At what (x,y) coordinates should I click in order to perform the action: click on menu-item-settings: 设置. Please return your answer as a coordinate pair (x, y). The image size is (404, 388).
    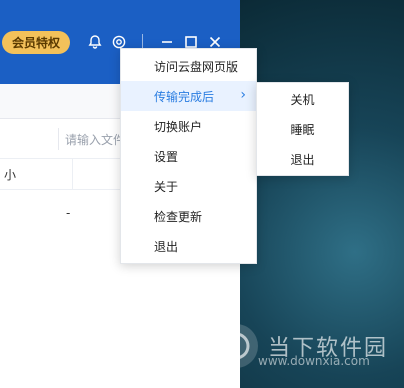
    Looking at the image, I should click on (188, 156).